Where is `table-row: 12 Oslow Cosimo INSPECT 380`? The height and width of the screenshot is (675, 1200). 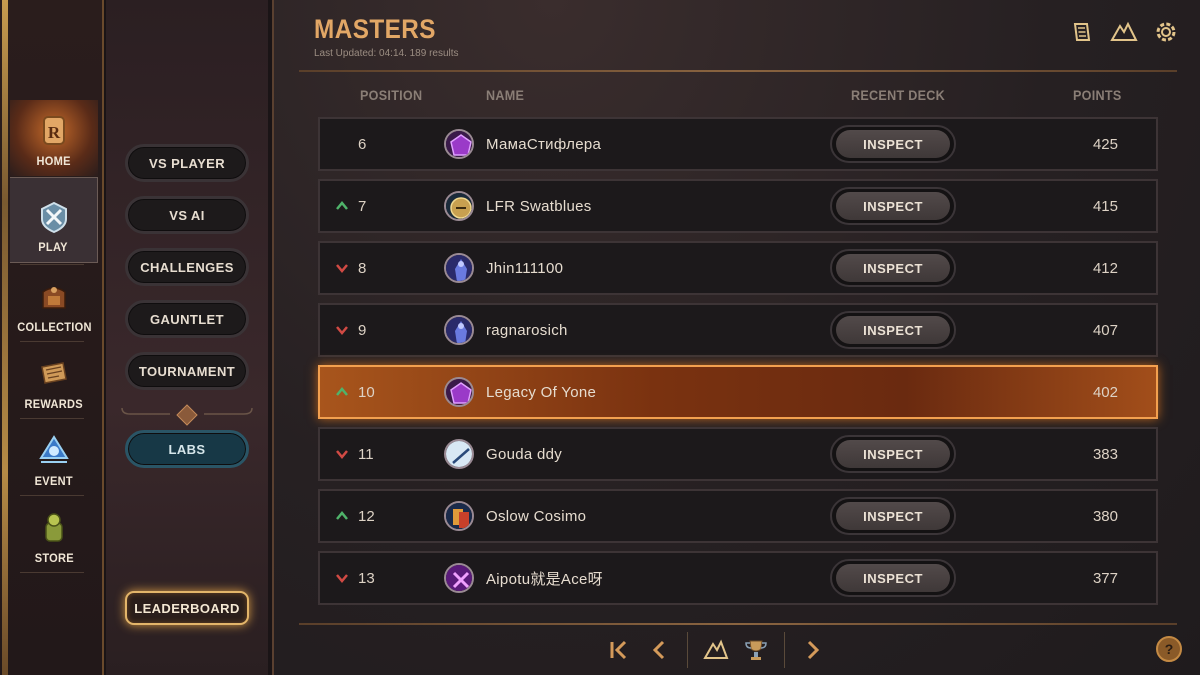 table-row: 12 Oslow Cosimo INSPECT 380 is located at coordinates (738, 516).